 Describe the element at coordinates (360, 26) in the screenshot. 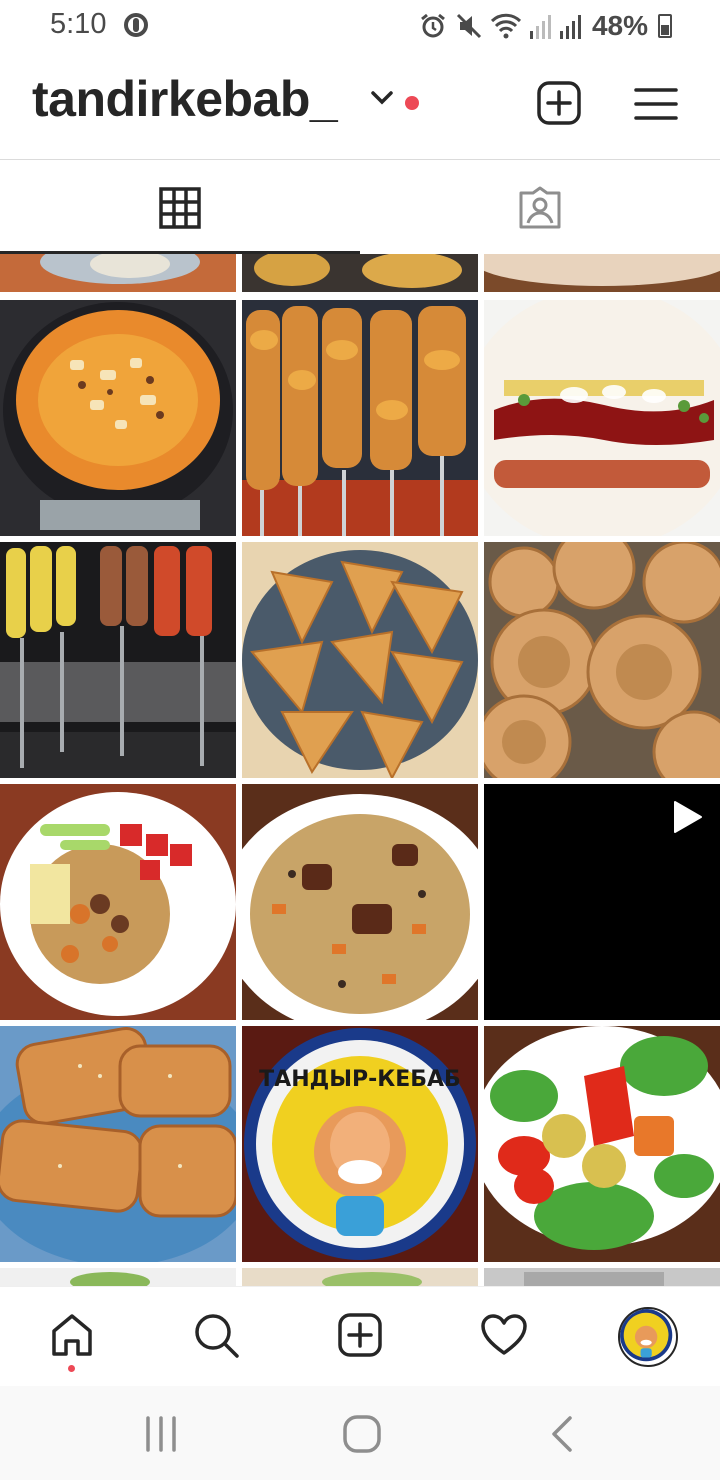

I see `status-bar: 5:10 48%` at that location.